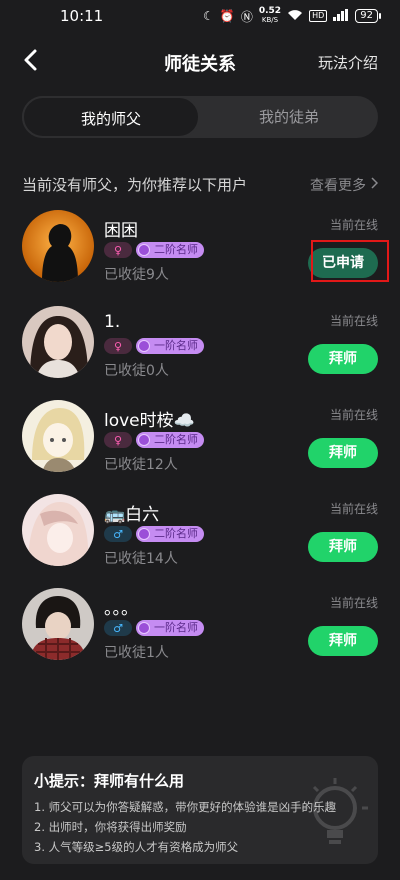 This screenshot has height=880, width=400. I want to click on see-more-label: 查看更多, so click(338, 186).